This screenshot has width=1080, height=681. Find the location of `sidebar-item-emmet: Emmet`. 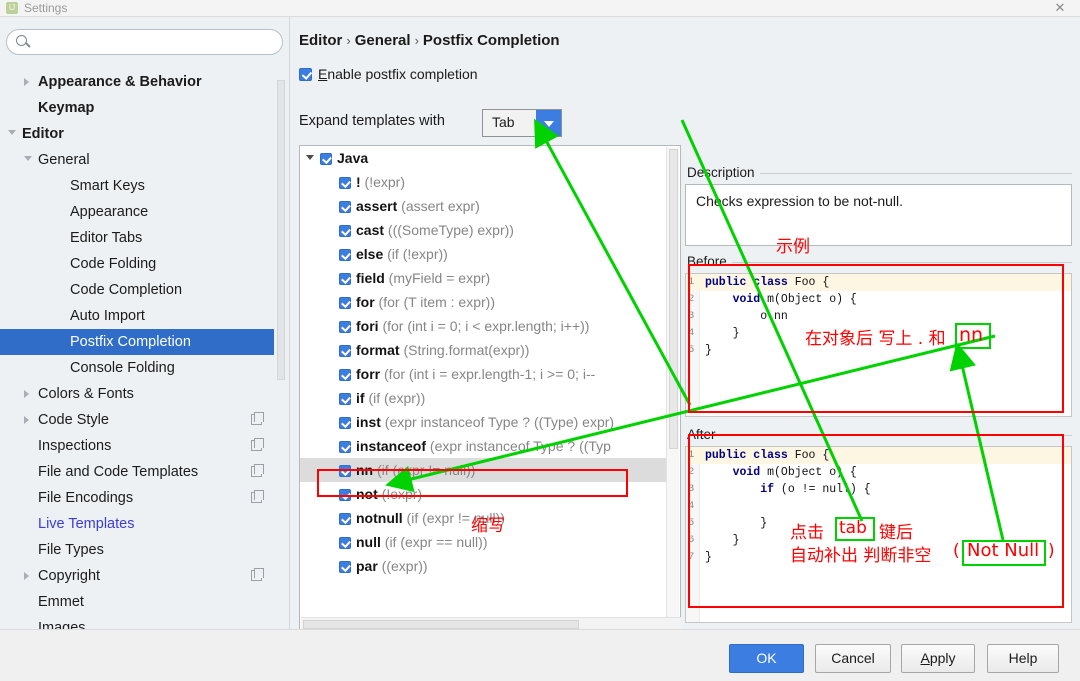

sidebar-item-emmet: Emmet is located at coordinates (137, 602).